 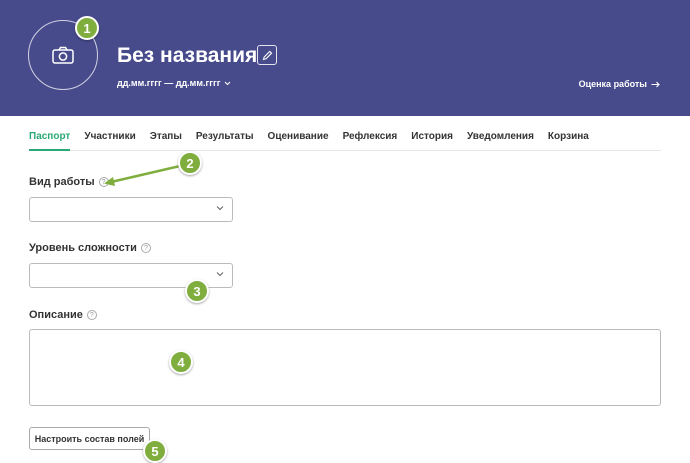 I want to click on date-range-text: дд.мм.гггг — дд.мм.гггг, so click(x=169, y=83).